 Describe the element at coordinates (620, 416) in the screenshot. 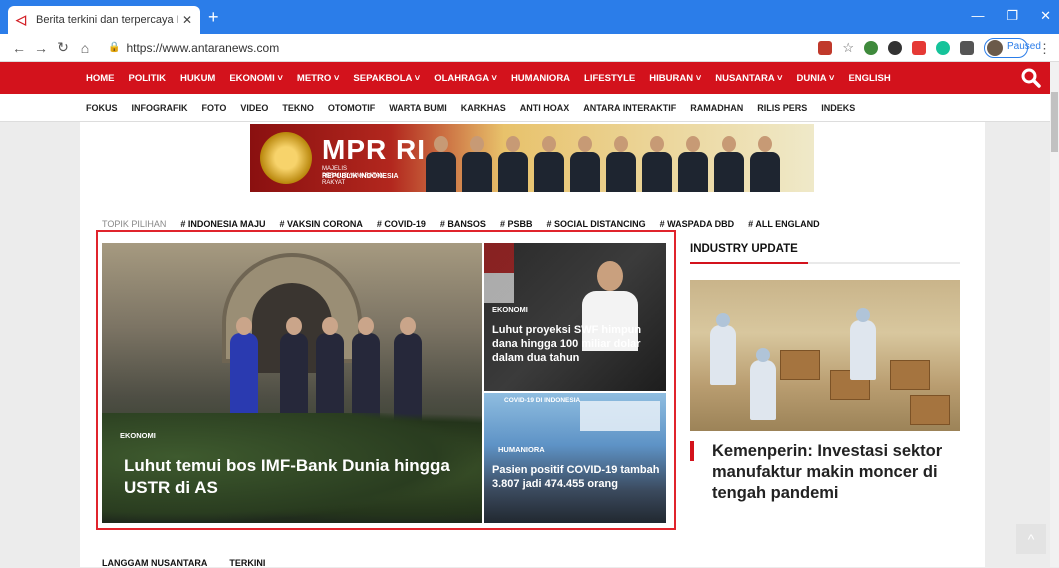

I see `infographic-table` at that location.